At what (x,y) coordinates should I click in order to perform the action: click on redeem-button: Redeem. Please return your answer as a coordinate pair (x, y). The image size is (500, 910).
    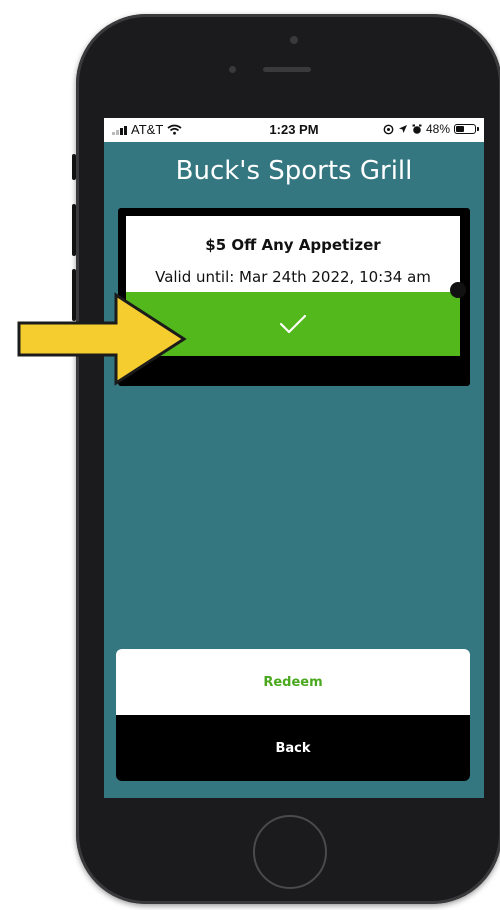
    Looking at the image, I should click on (293, 682).